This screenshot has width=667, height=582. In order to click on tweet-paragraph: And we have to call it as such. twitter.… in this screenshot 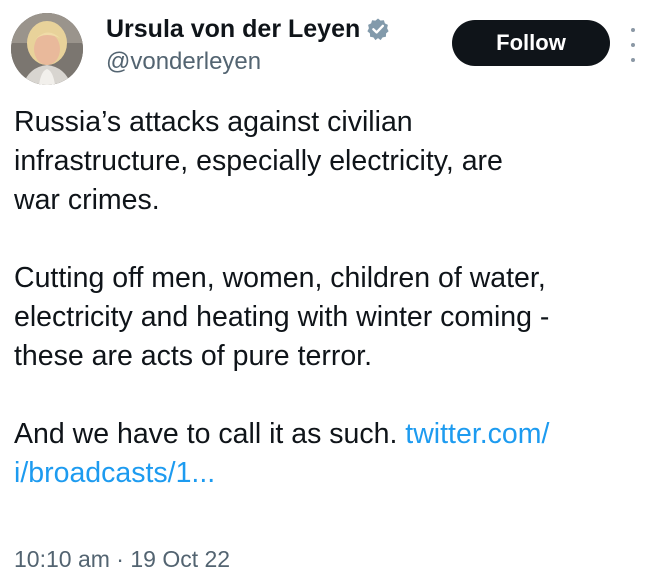, I will do `click(336, 454)`.